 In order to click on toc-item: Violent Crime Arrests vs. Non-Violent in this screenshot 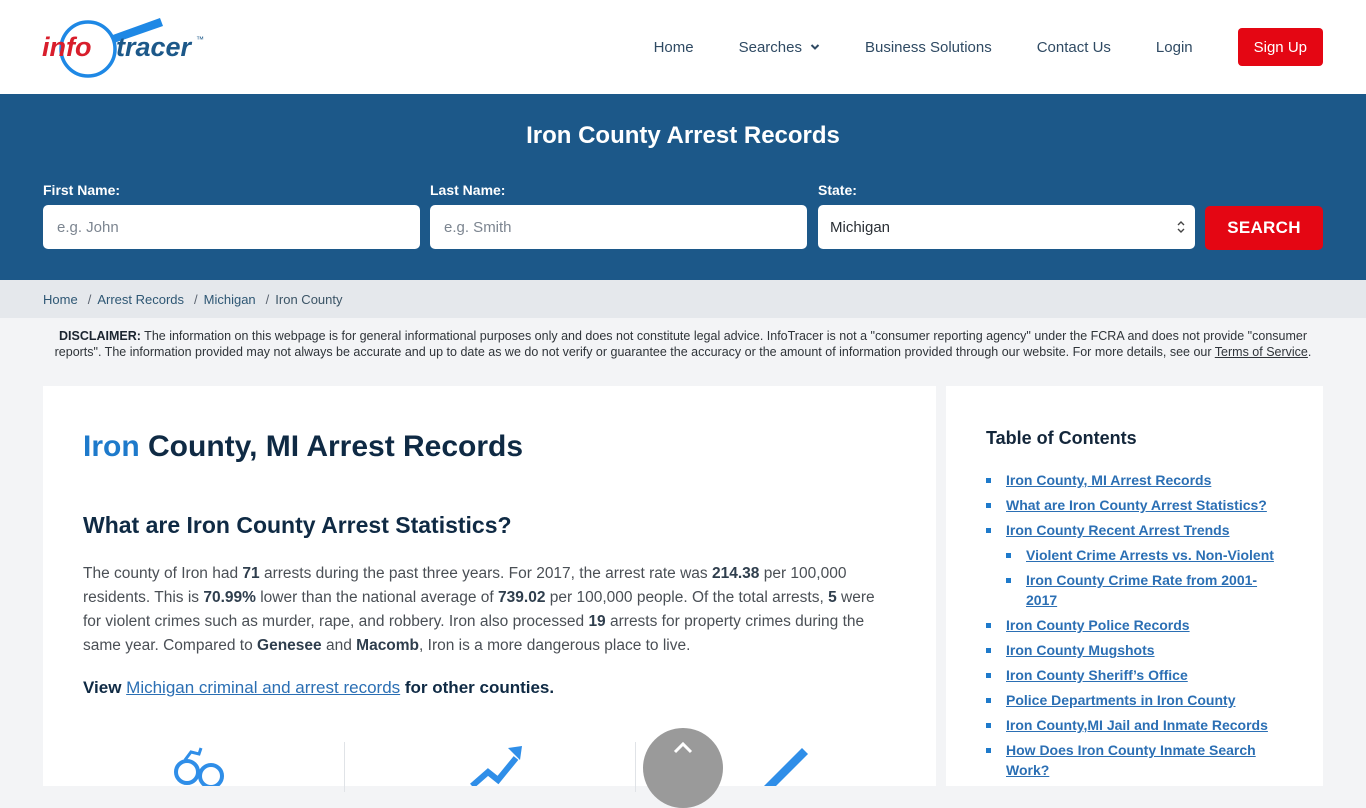, I will do `click(1146, 555)`.